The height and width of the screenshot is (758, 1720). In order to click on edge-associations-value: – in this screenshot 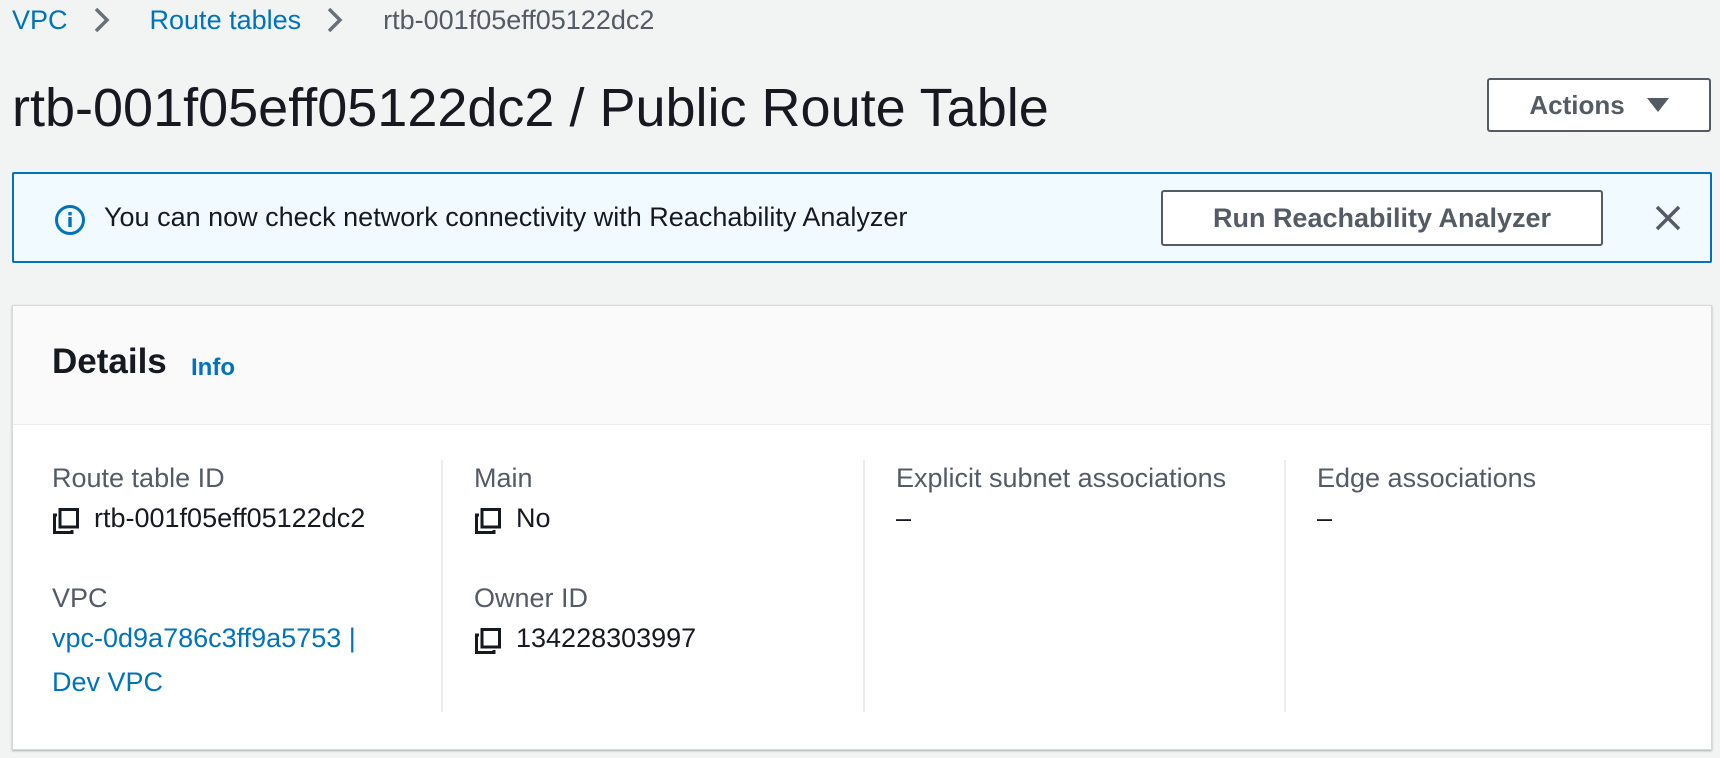, I will do `click(1325, 518)`.